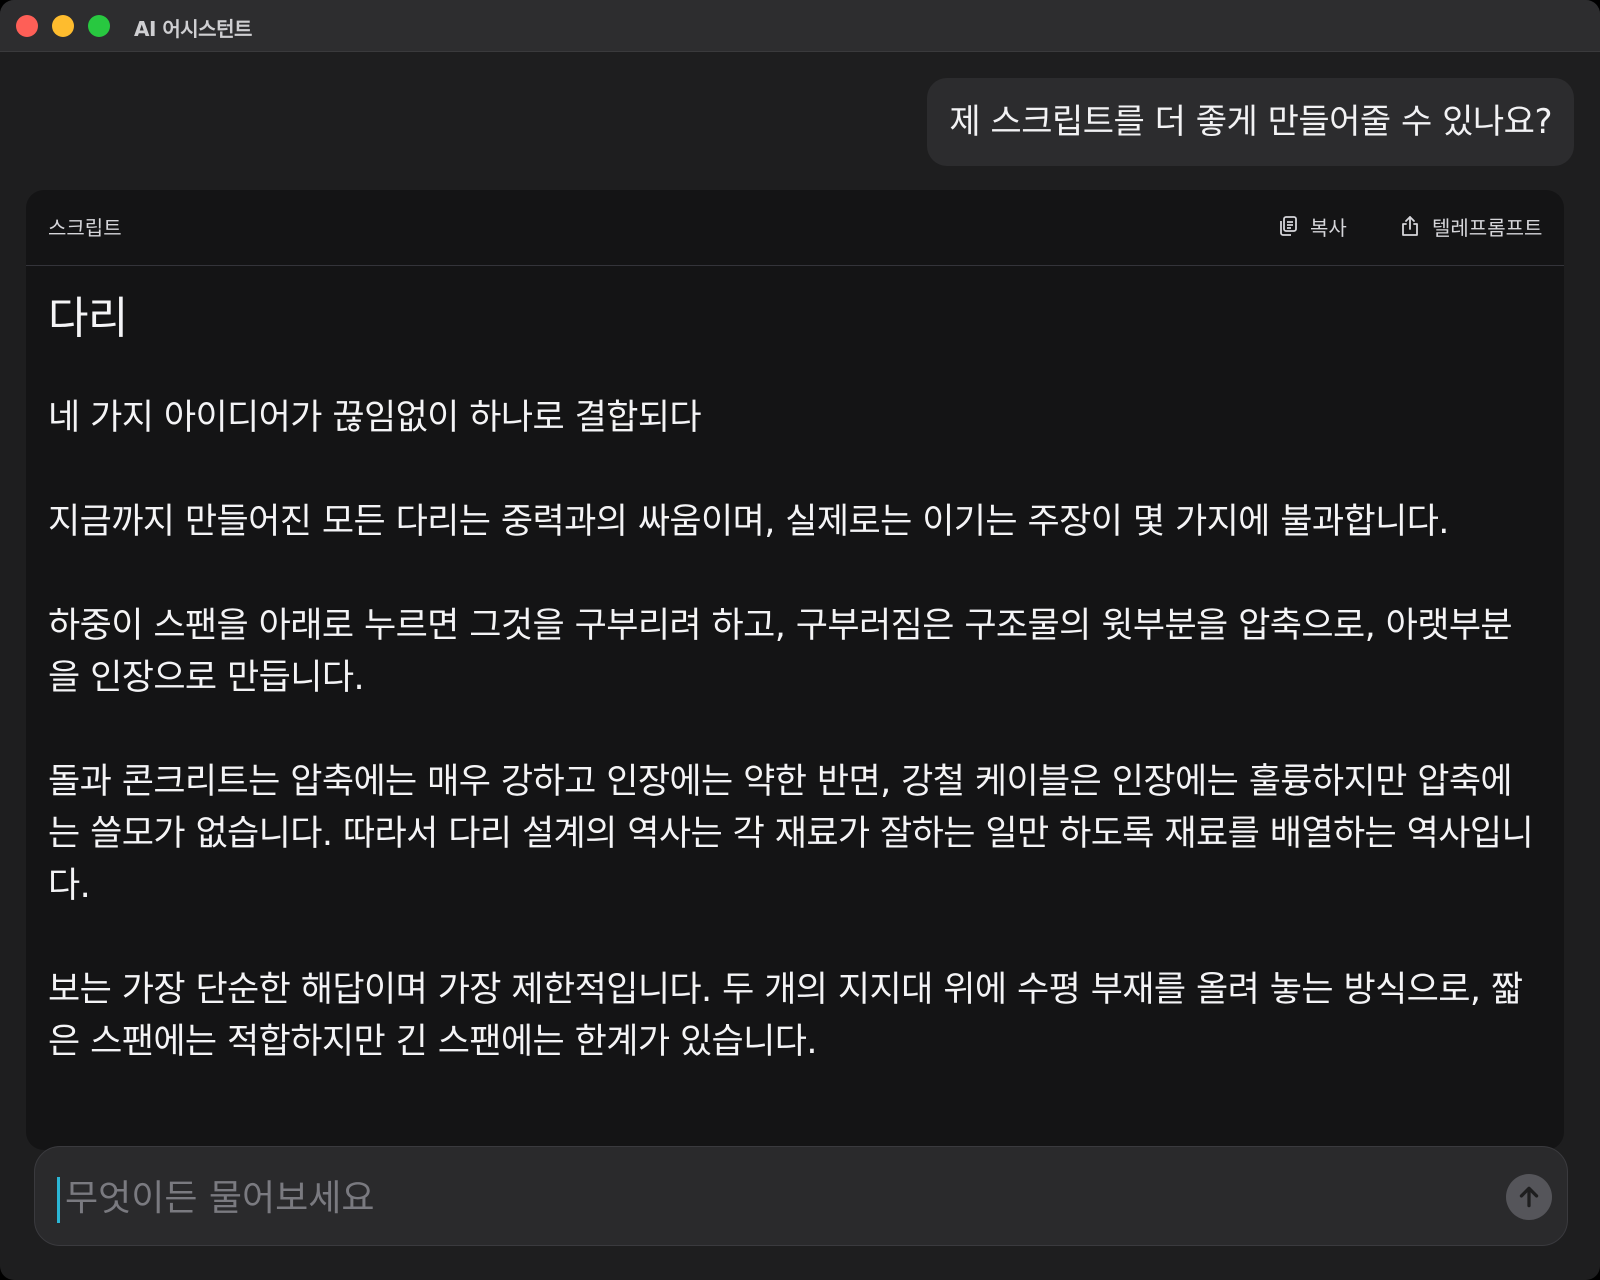 This screenshot has width=1600, height=1280. What do you see at coordinates (1250, 122) in the screenshot?
I see `user-message-bubble: 제 스크립트를 더 좋게 만들어줄 수 있나요?` at bounding box center [1250, 122].